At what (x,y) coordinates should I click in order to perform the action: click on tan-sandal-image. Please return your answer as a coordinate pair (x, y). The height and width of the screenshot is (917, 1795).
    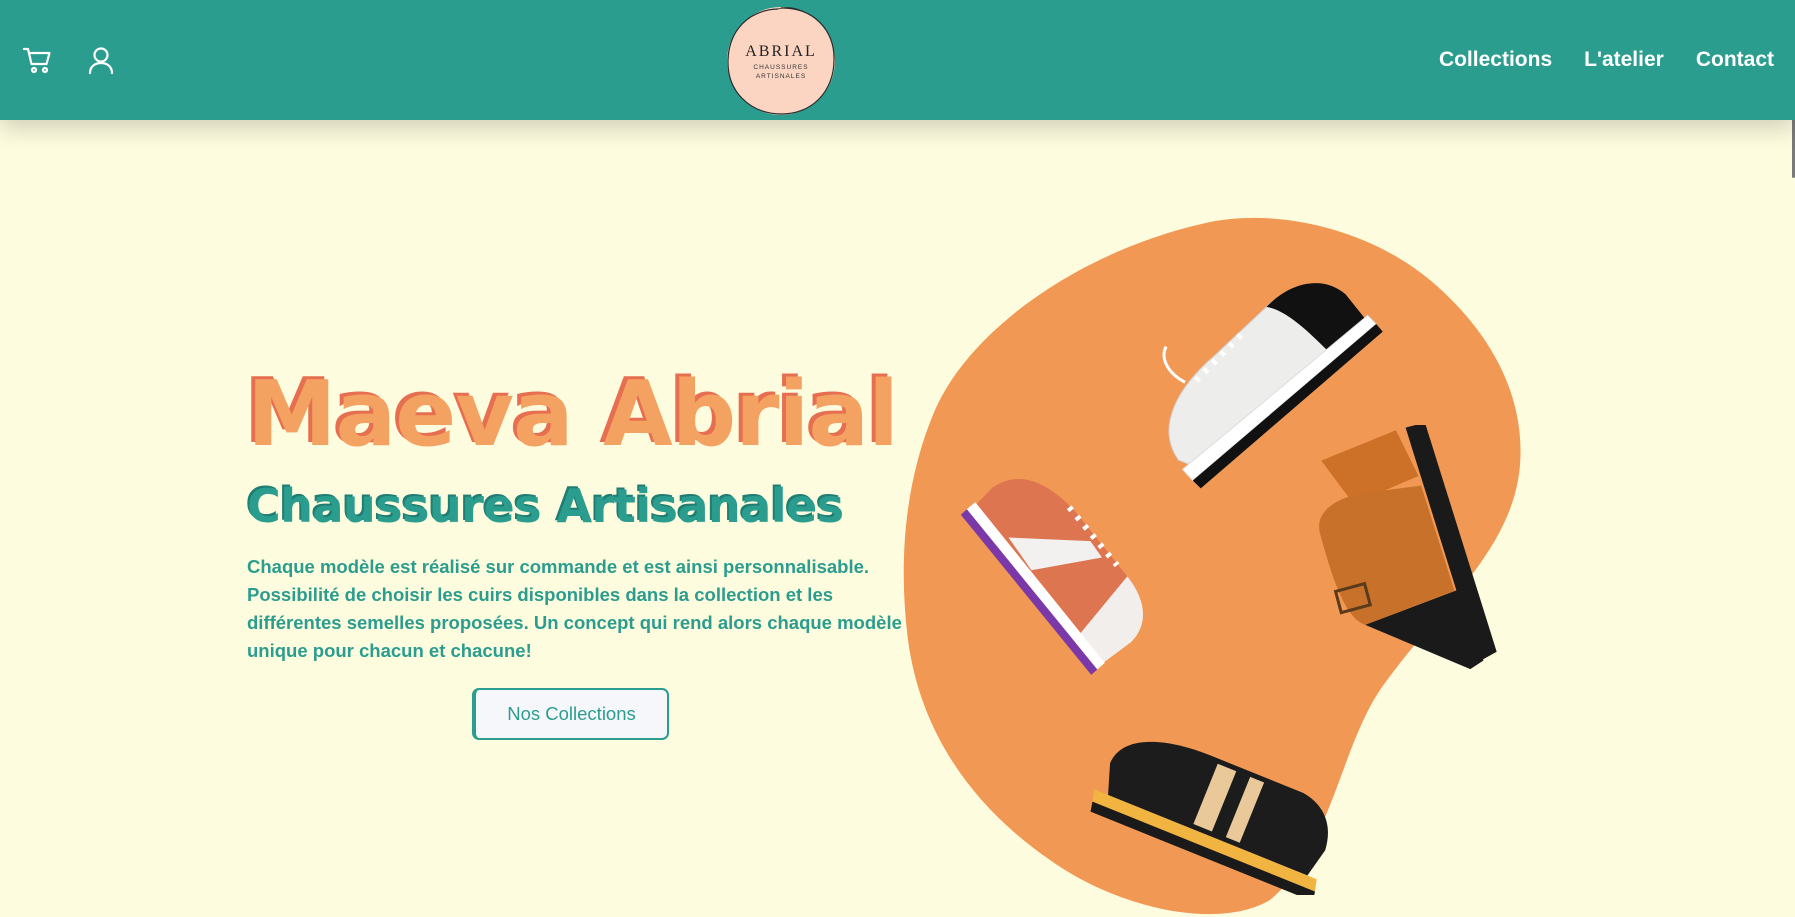
    Looking at the image, I should click on (1408, 547).